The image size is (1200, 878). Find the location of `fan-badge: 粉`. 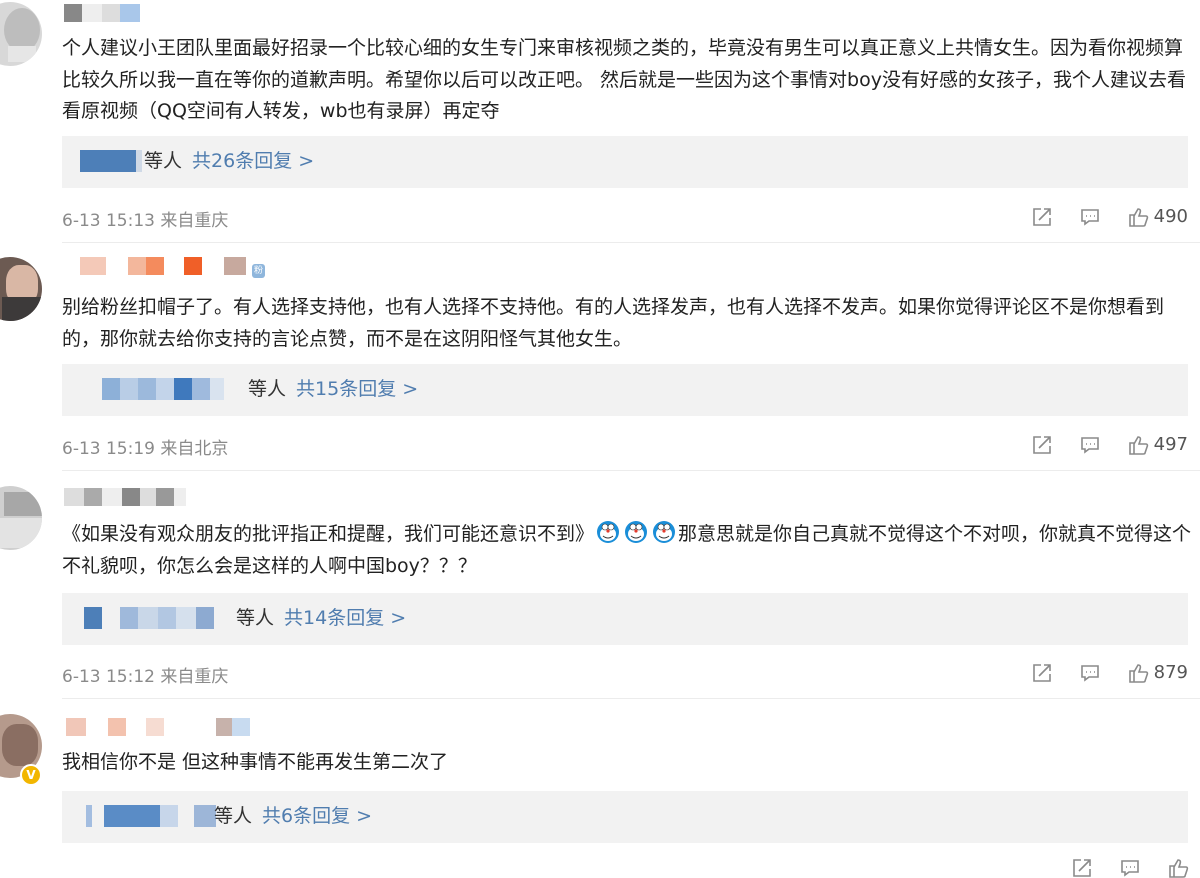

fan-badge: 粉 is located at coordinates (259, 271).